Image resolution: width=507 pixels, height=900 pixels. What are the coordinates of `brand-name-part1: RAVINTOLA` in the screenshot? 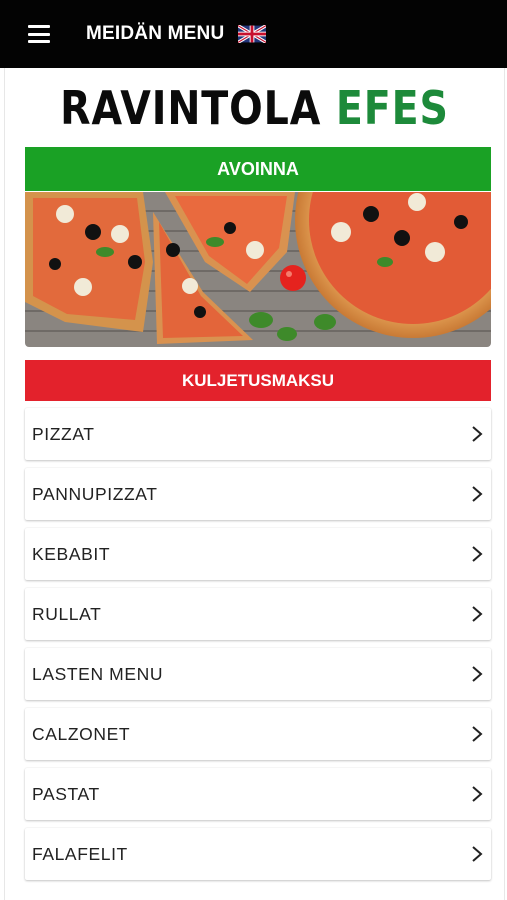 It's located at (191, 108).